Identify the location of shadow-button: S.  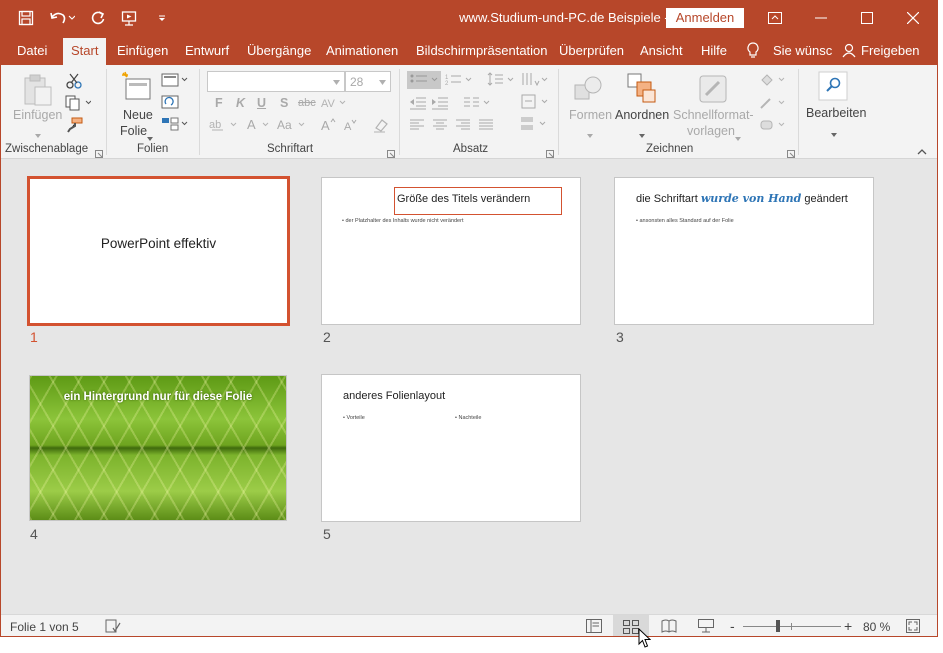
(284, 103).